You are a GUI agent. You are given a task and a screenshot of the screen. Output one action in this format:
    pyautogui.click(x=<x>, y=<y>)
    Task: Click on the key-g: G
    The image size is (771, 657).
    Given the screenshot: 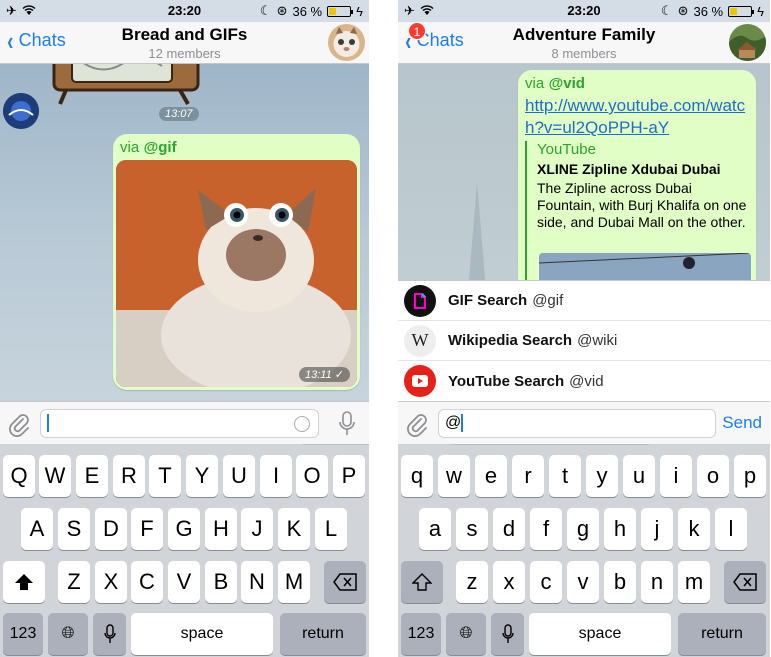 What is the action you would take?
    pyautogui.click(x=184, y=529)
    